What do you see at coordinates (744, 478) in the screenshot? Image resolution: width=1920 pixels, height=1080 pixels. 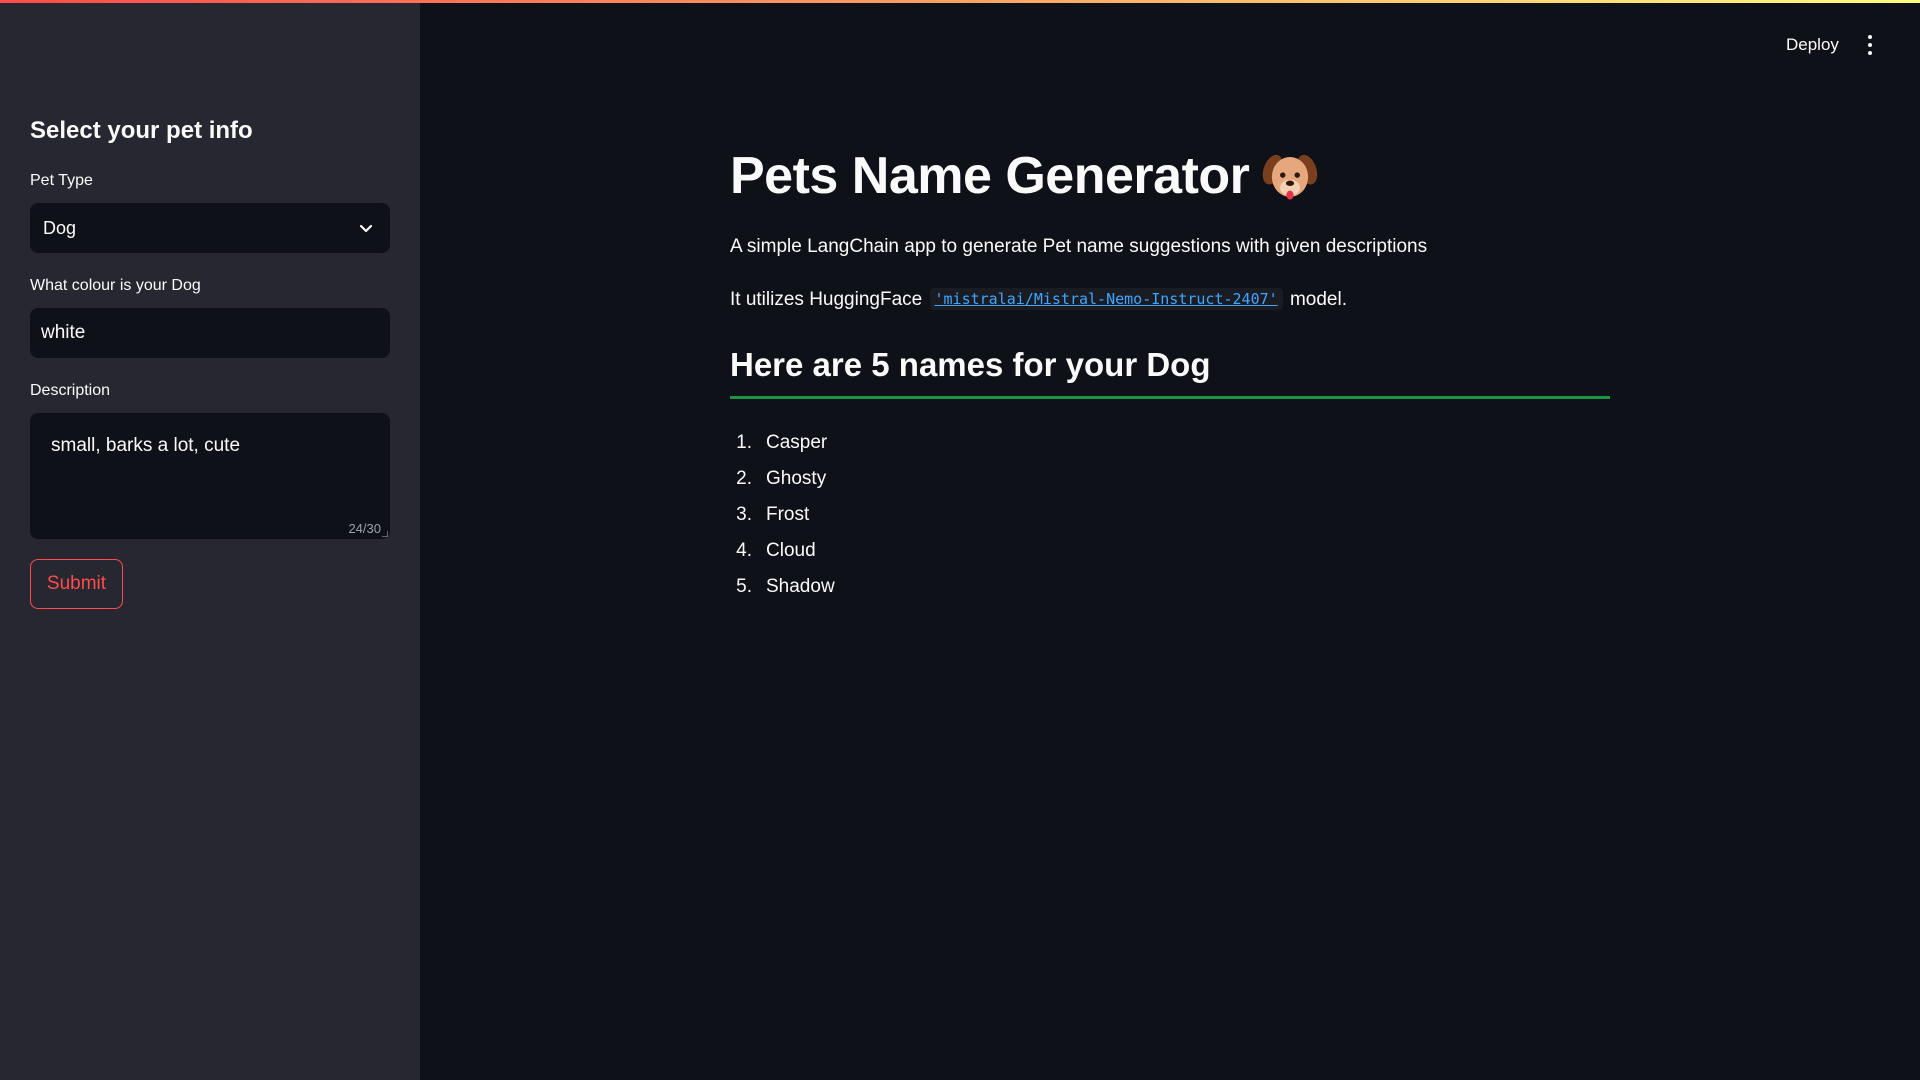 I see `list-number: 2.` at bounding box center [744, 478].